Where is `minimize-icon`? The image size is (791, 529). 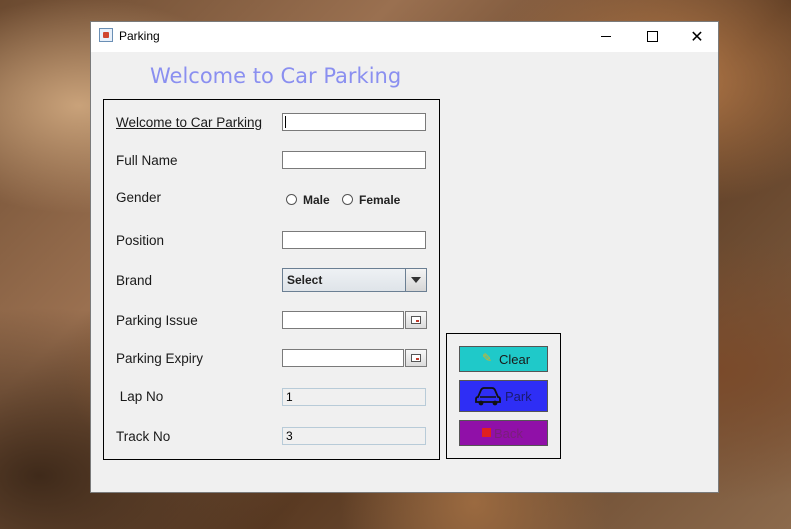 minimize-icon is located at coordinates (606, 36).